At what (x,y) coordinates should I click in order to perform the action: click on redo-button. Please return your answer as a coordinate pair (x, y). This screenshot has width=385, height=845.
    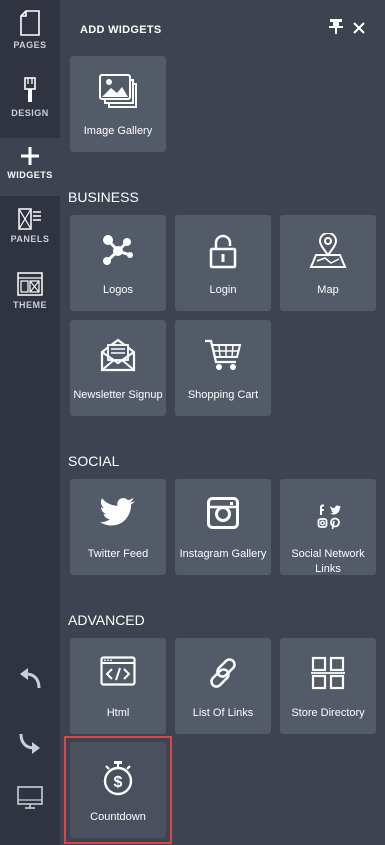
    Looking at the image, I should click on (30, 743).